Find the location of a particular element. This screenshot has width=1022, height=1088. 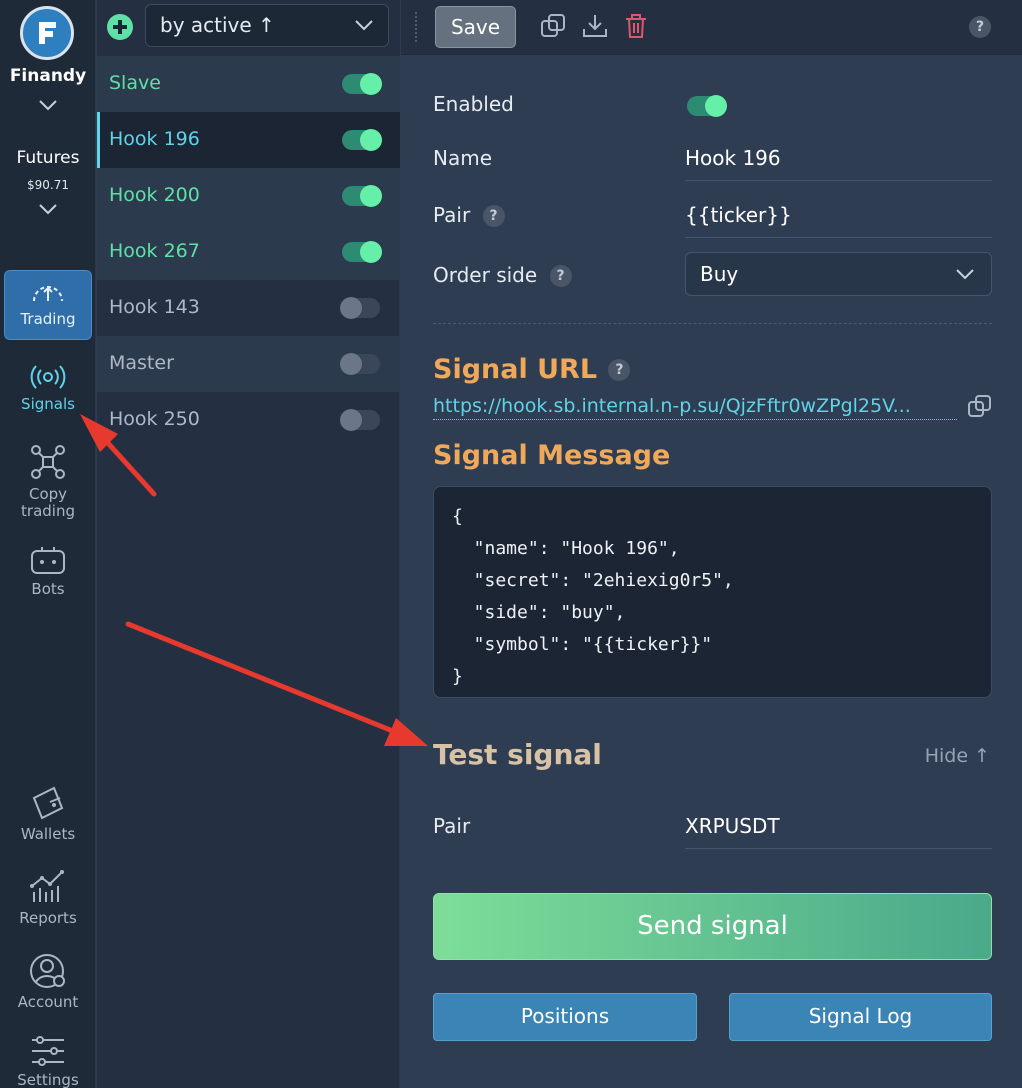

signal-url-heading: Signal URL ? is located at coordinates (532, 369).